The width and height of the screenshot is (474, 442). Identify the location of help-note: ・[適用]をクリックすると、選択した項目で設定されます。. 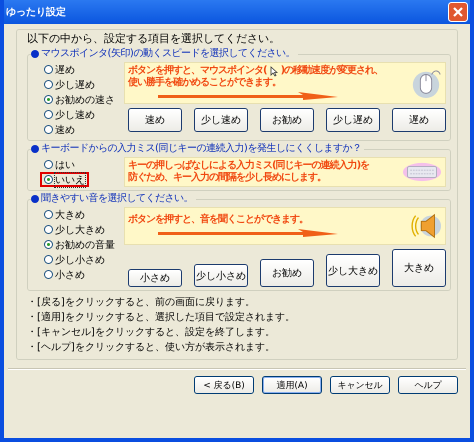
(161, 317).